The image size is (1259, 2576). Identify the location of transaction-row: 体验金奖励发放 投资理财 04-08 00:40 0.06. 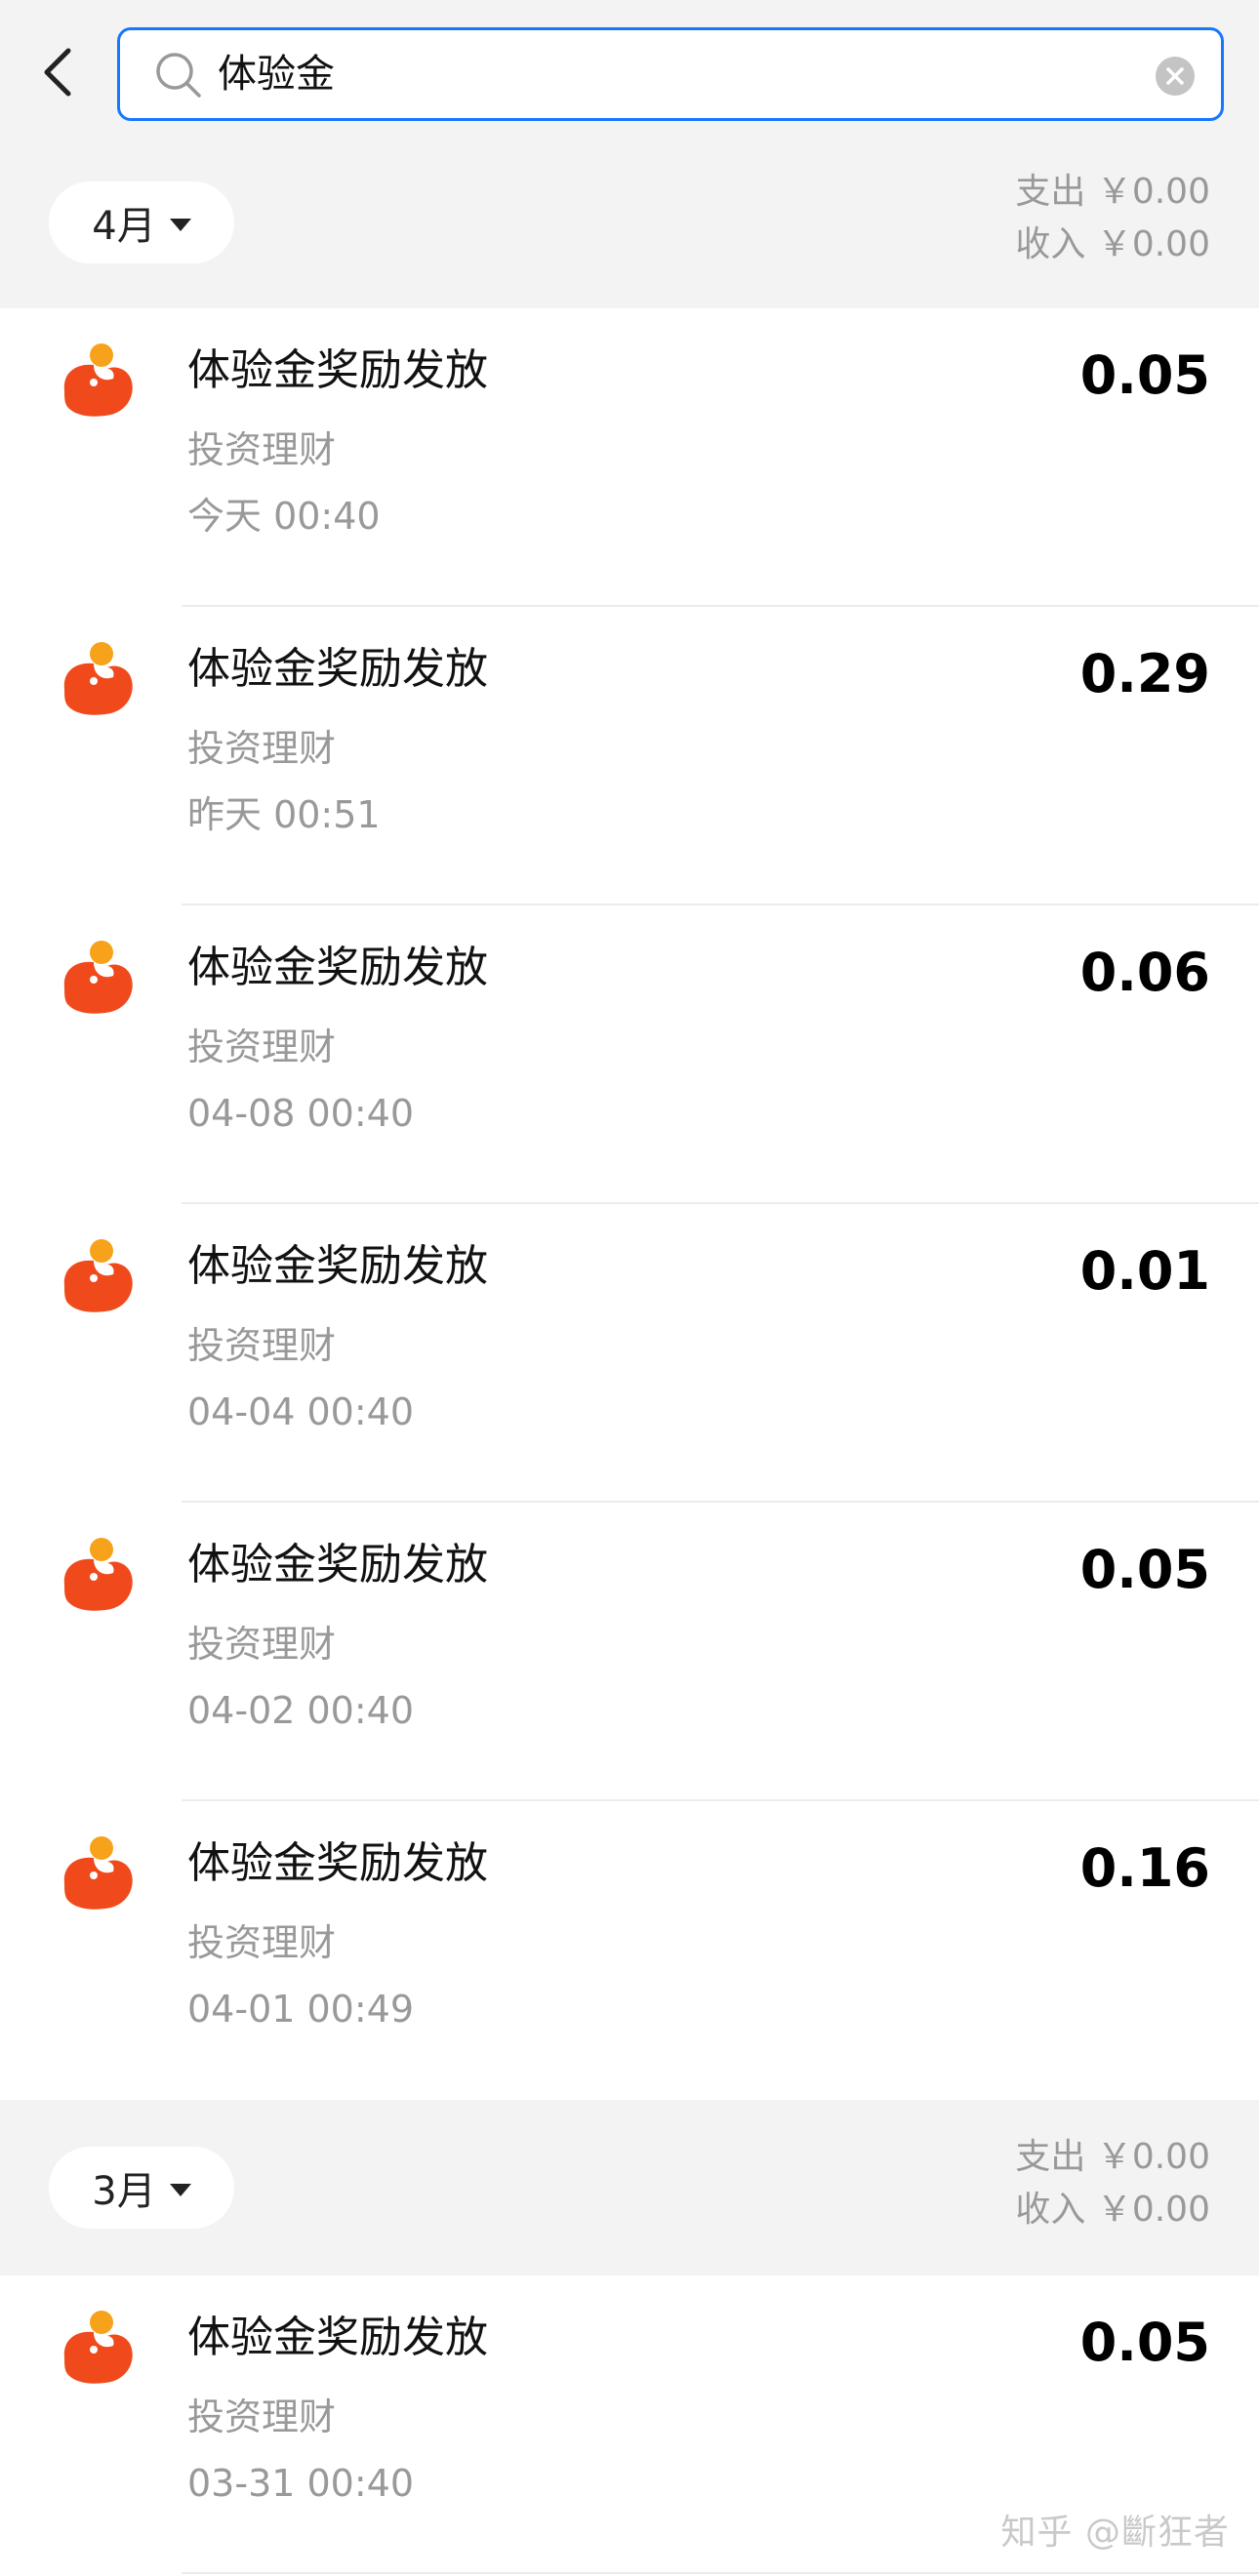
(629, 1055).